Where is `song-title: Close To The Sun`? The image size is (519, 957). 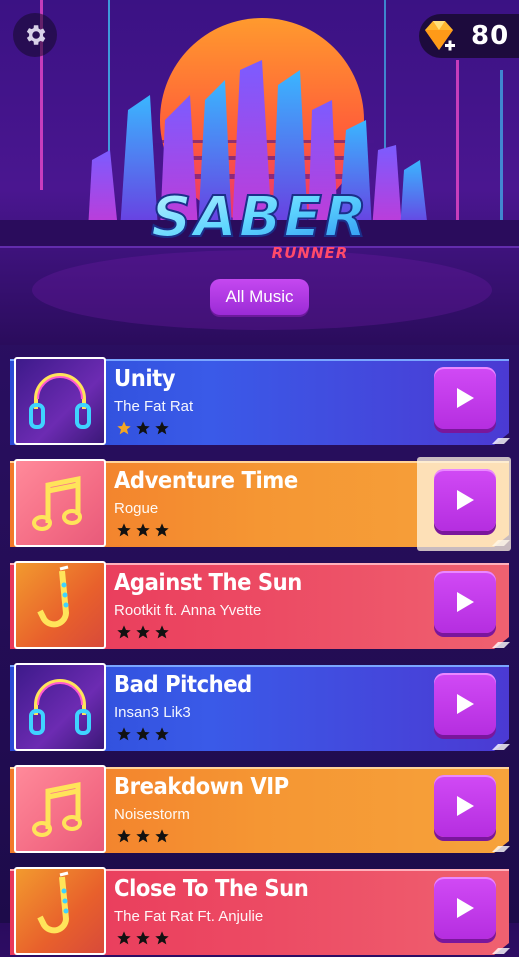
song-title: Close To The Sun is located at coordinates (211, 889).